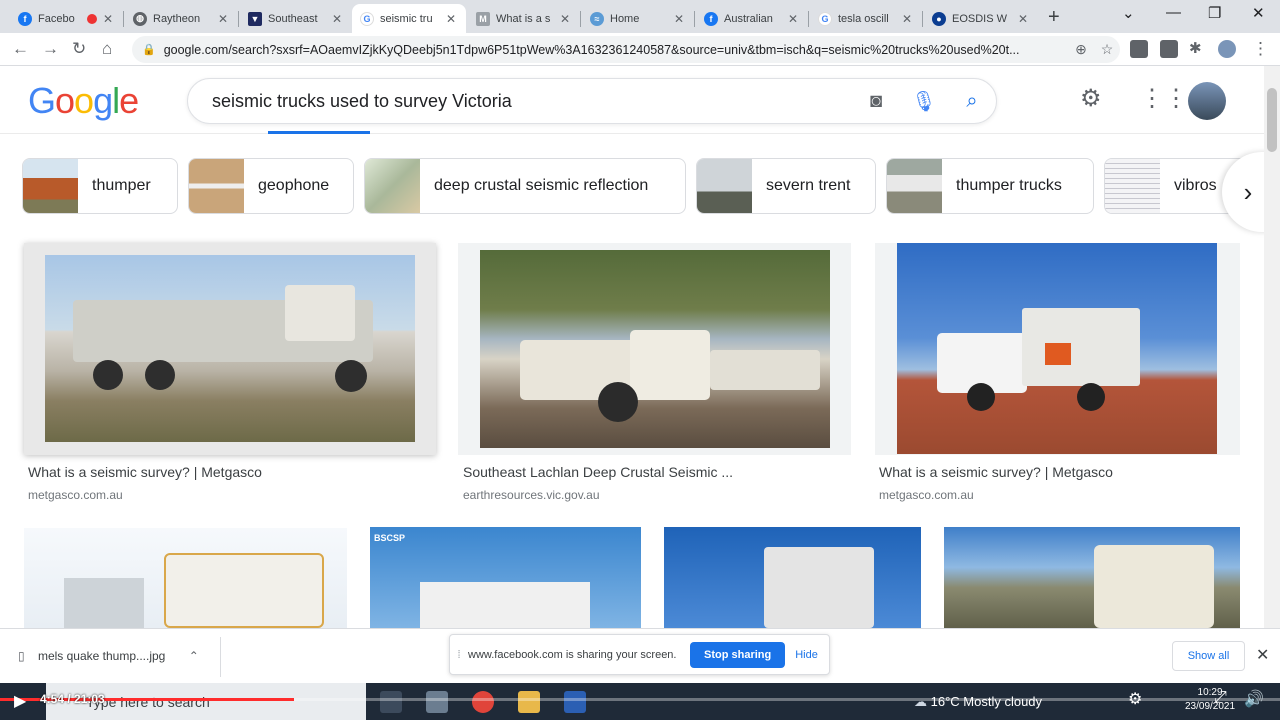 Image resolution: width=1280 pixels, height=720 pixels. I want to click on video-time: 4:54 / 21:03, so click(72, 699).